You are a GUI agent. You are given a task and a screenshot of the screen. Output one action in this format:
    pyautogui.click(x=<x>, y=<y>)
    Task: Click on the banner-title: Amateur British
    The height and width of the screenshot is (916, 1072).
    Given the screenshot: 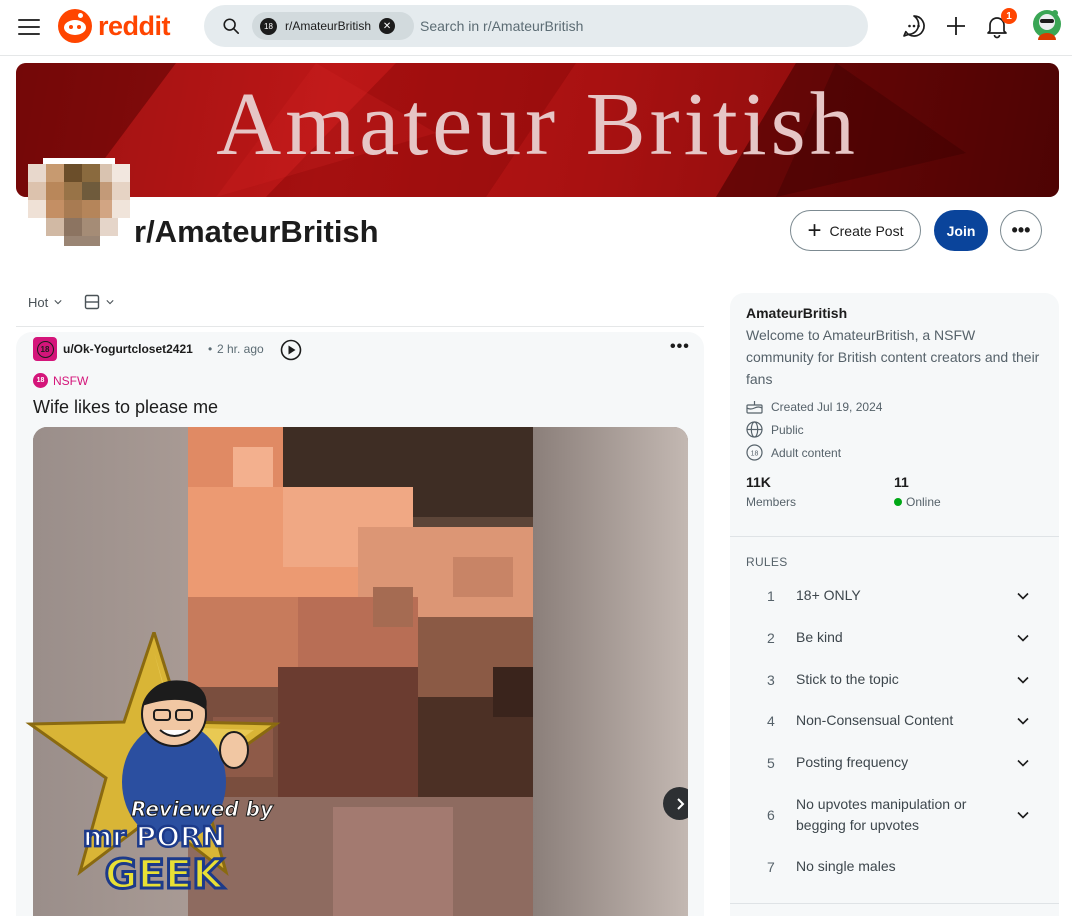 What is the action you would take?
    pyautogui.click(x=537, y=124)
    